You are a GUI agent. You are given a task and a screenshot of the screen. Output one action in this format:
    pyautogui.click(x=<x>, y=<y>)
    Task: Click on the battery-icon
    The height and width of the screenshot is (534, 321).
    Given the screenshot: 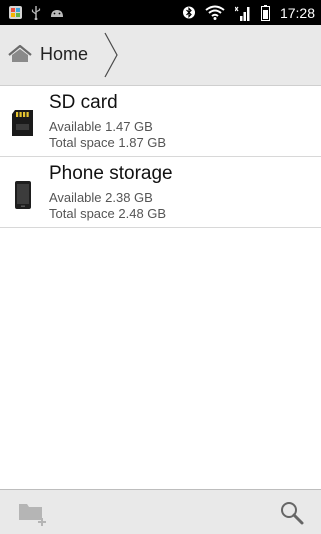 What is the action you would take?
    pyautogui.click(x=265, y=12)
    